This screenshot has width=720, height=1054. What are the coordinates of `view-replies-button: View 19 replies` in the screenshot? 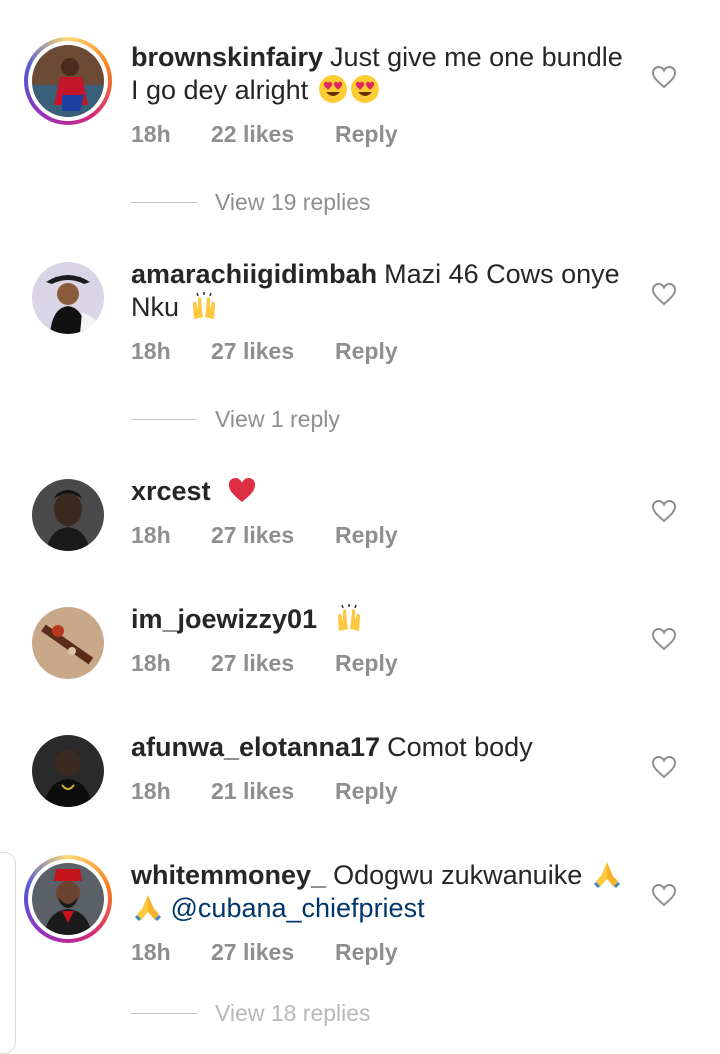 It's located at (251, 202).